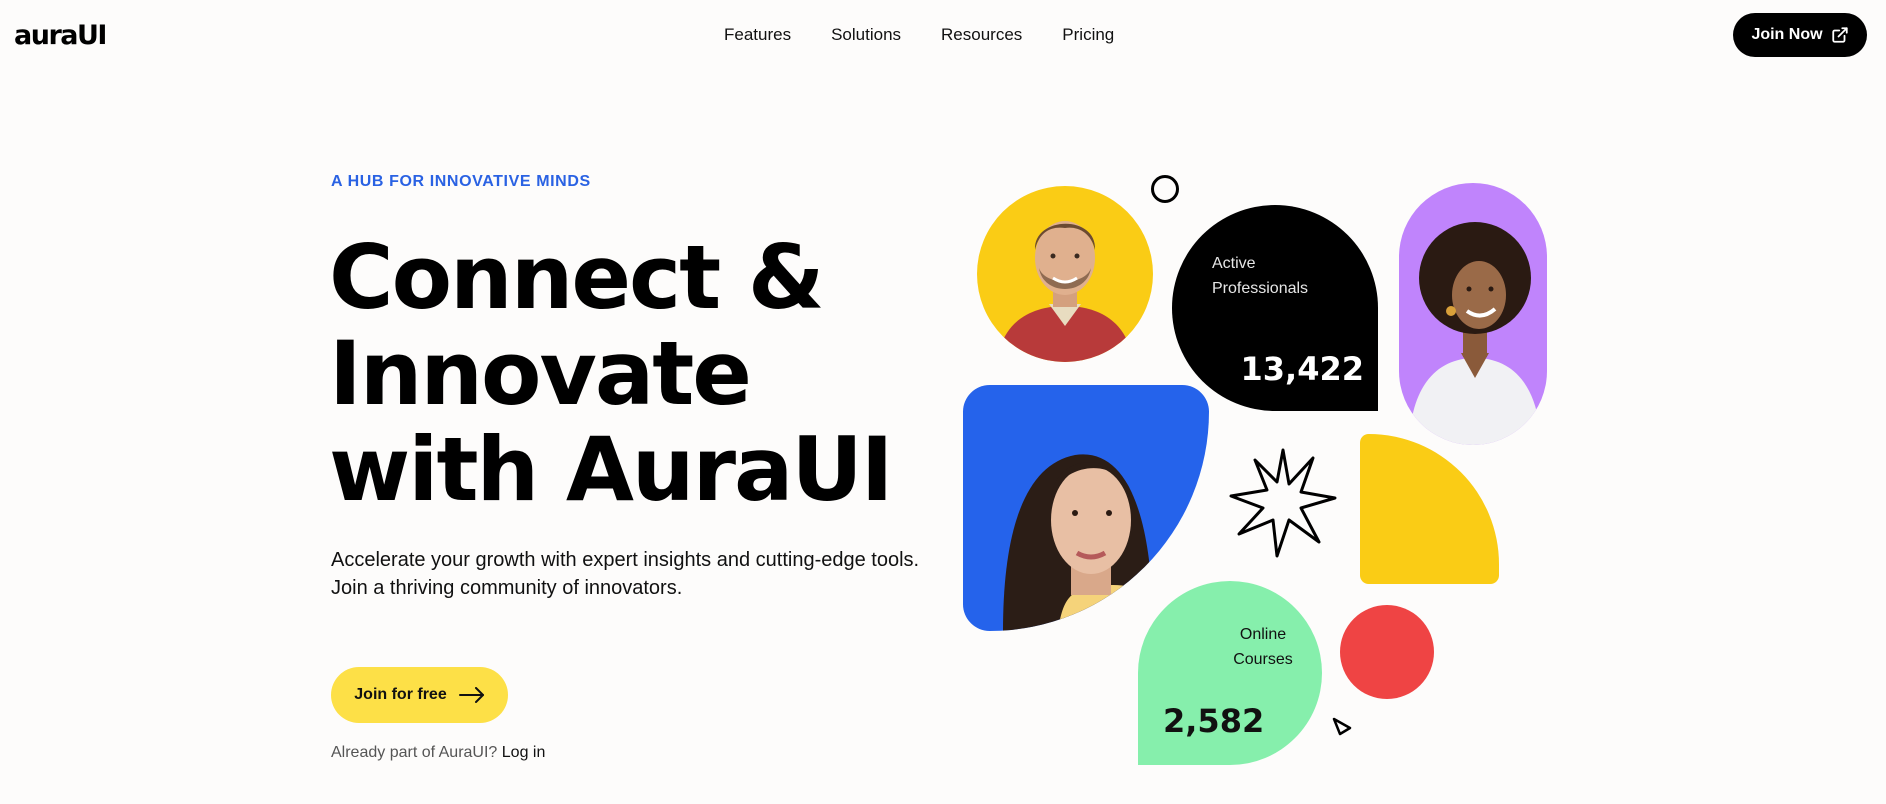 This screenshot has height=804, width=1886. What do you see at coordinates (1839, 35) in the screenshot?
I see `external-link-icon` at bounding box center [1839, 35].